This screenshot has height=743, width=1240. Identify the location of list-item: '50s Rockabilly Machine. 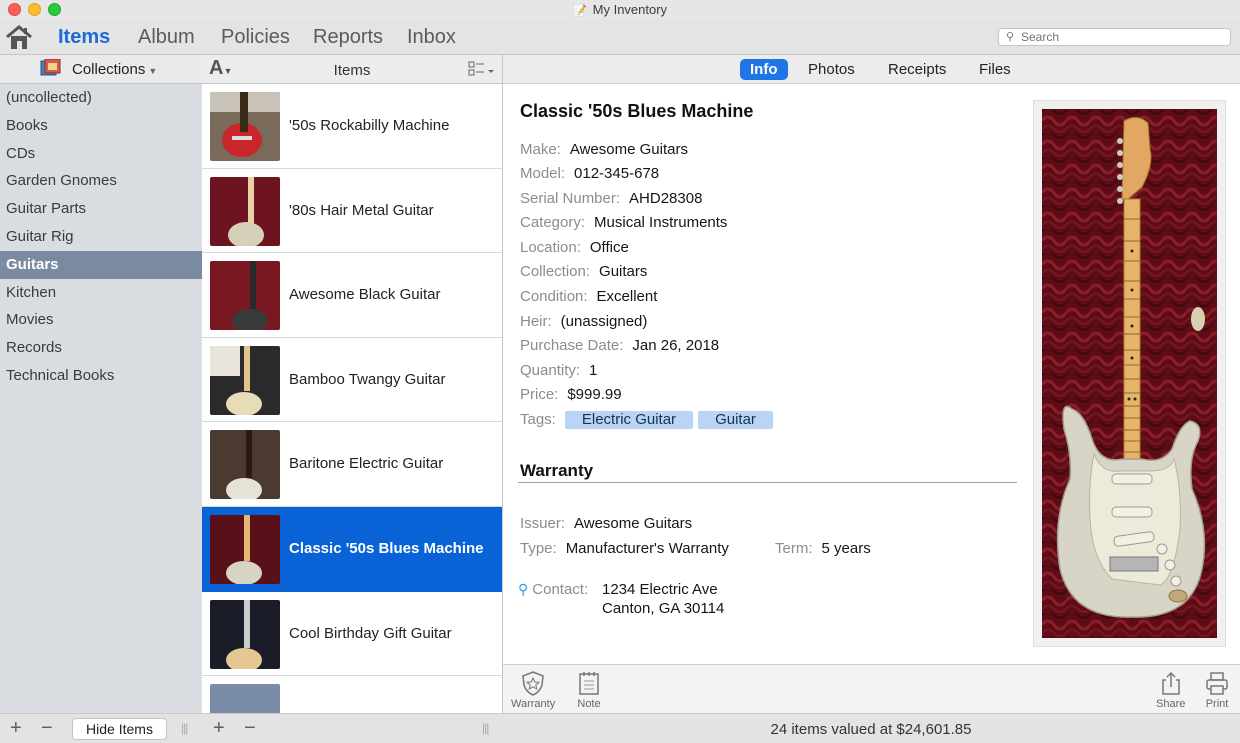
(352, 126).